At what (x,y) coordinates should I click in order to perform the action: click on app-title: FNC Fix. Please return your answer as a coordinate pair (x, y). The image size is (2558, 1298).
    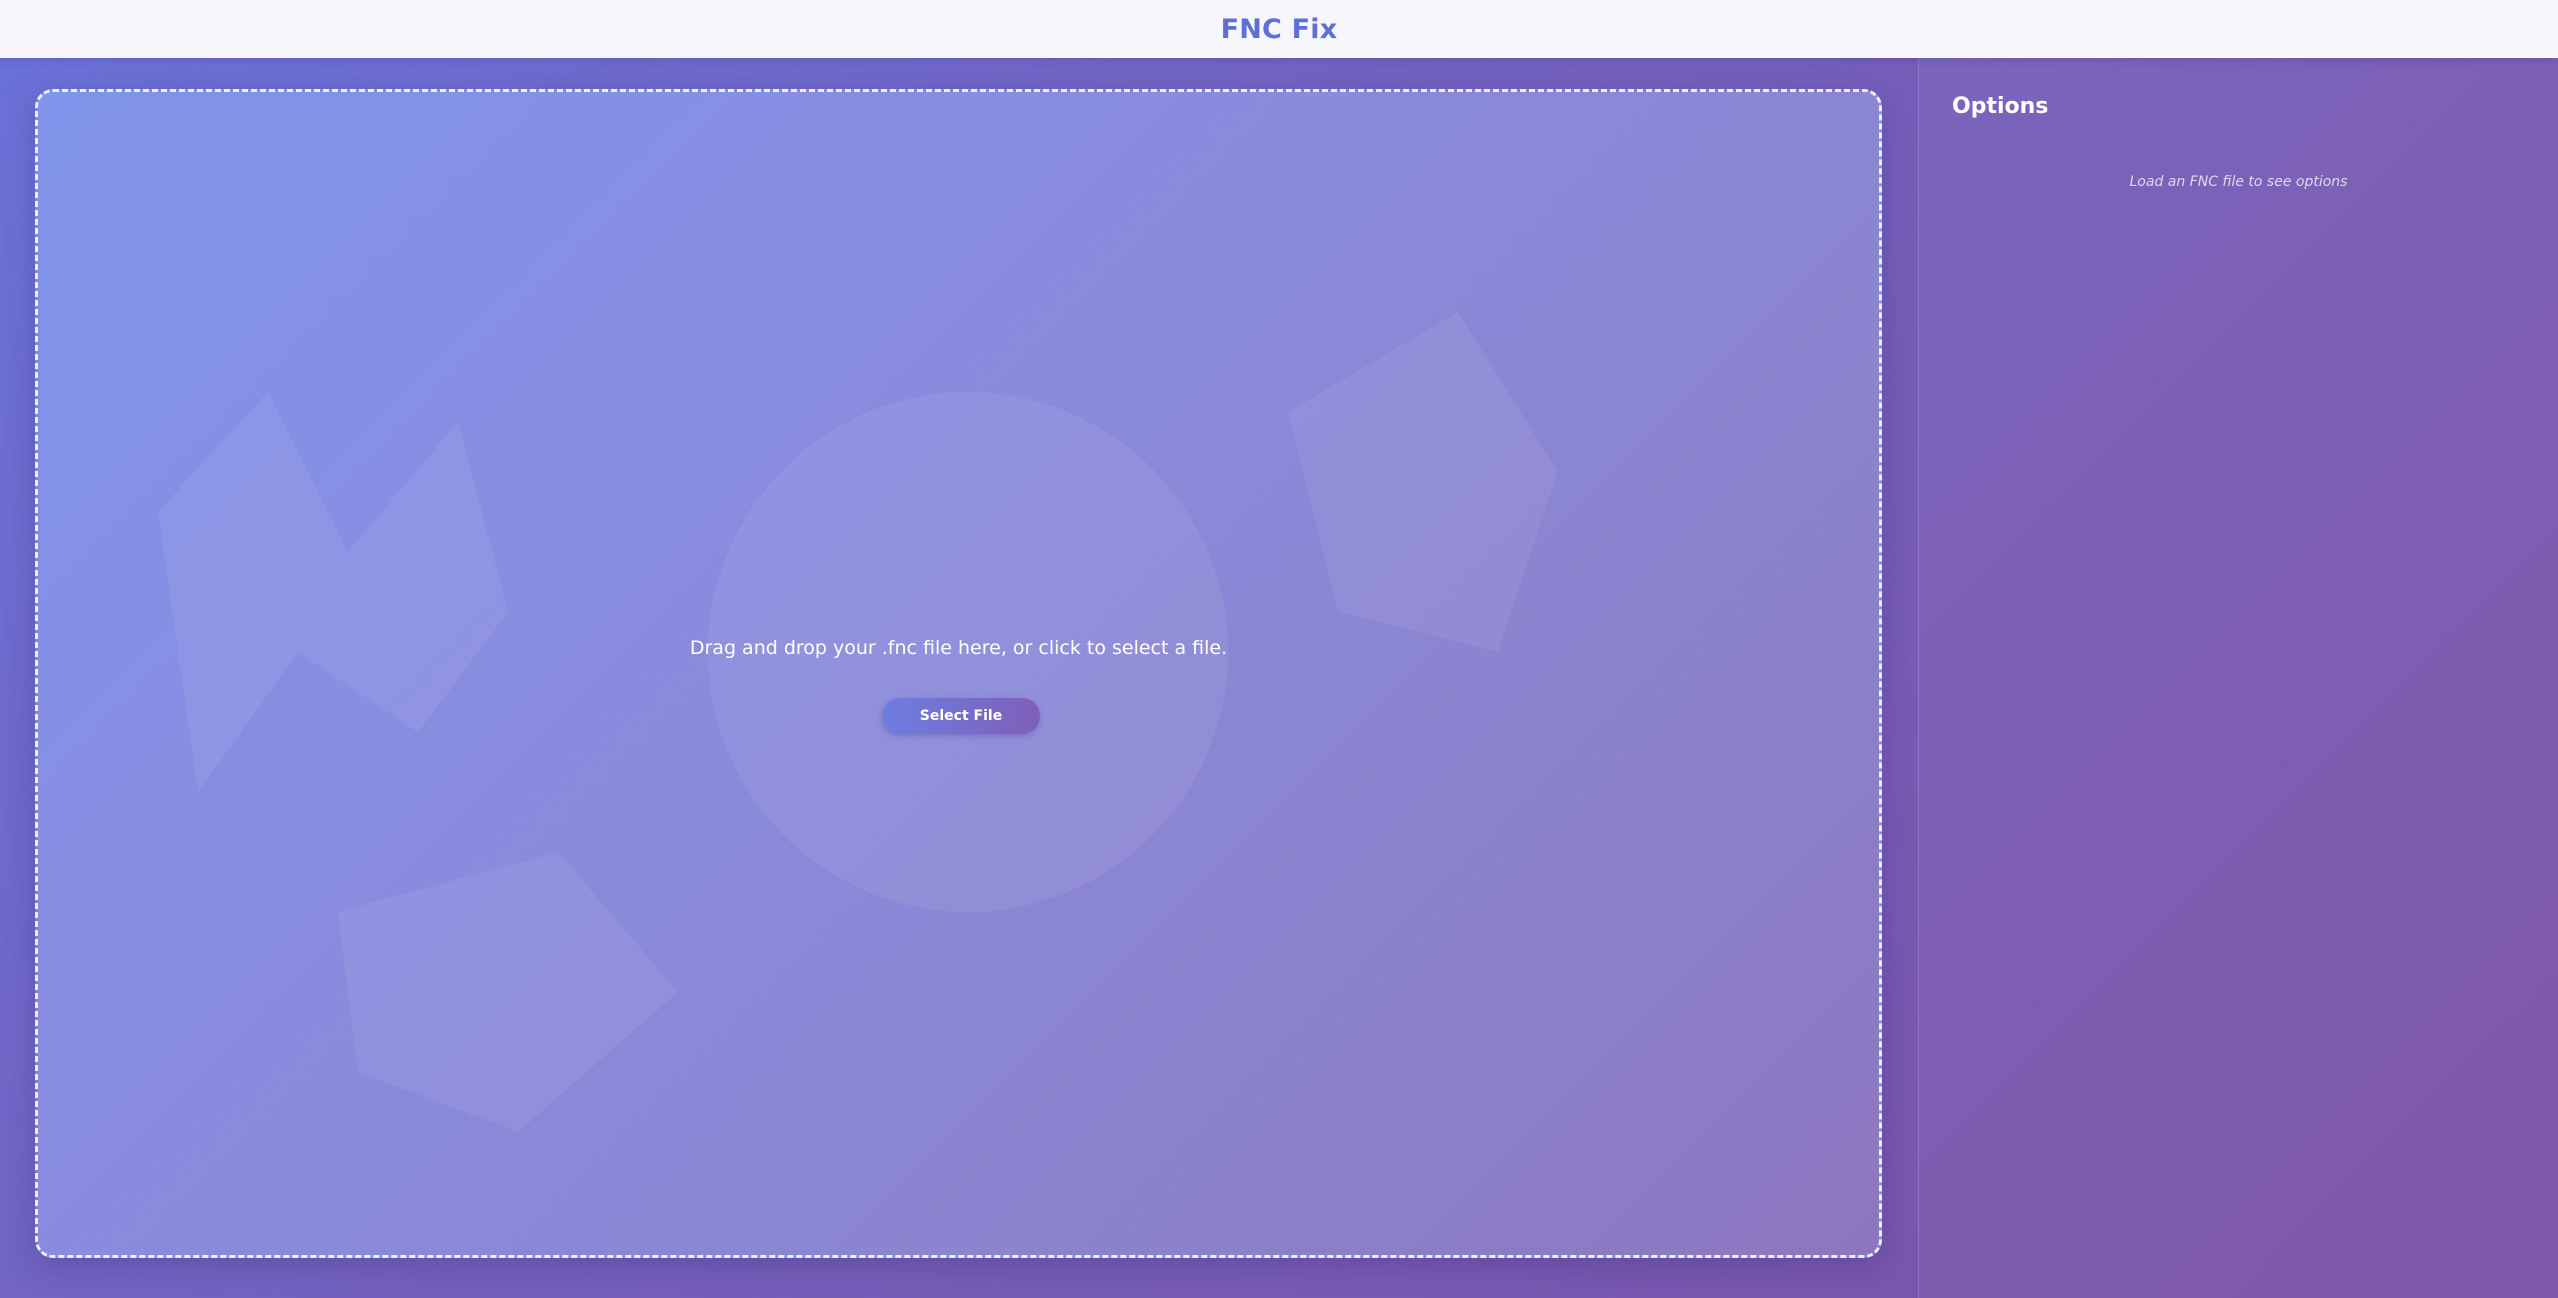
    Looking at the image, I should click on (1279, 29).